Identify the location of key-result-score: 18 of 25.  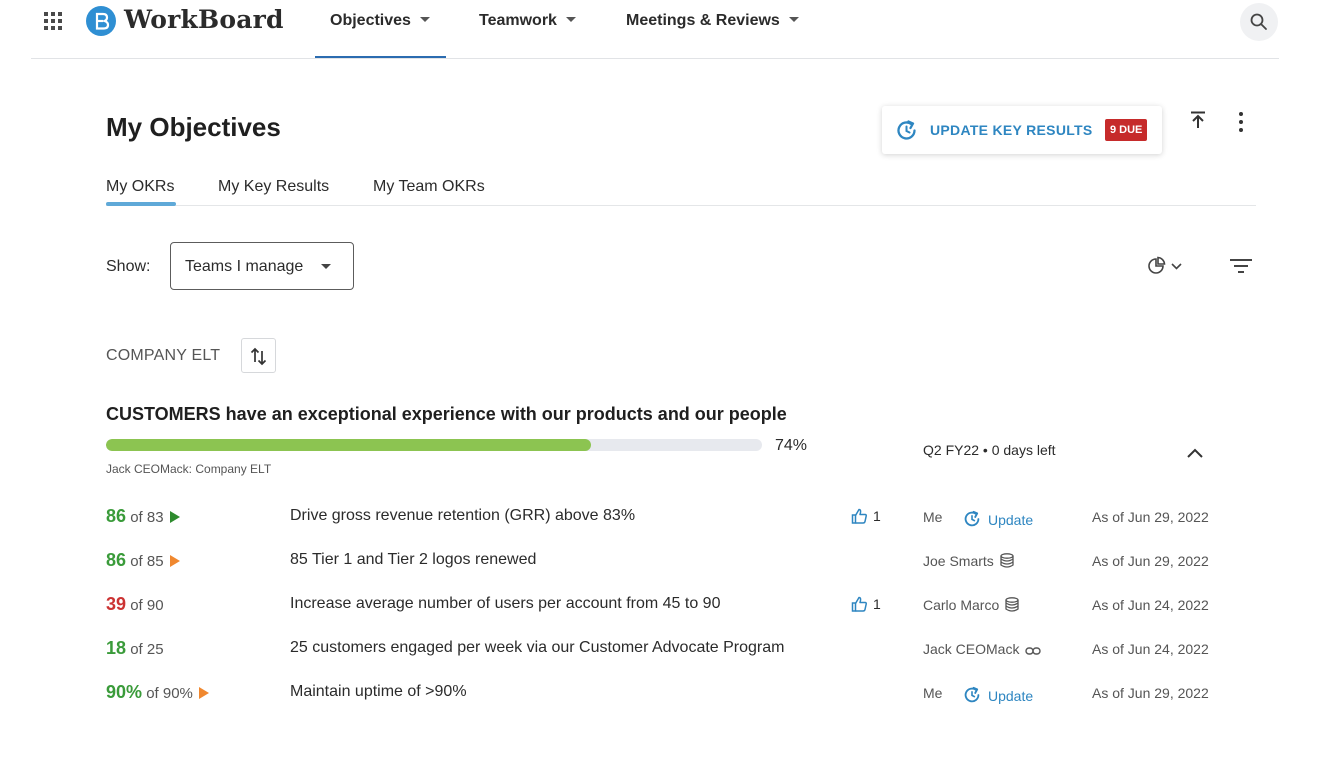
(135, 648).